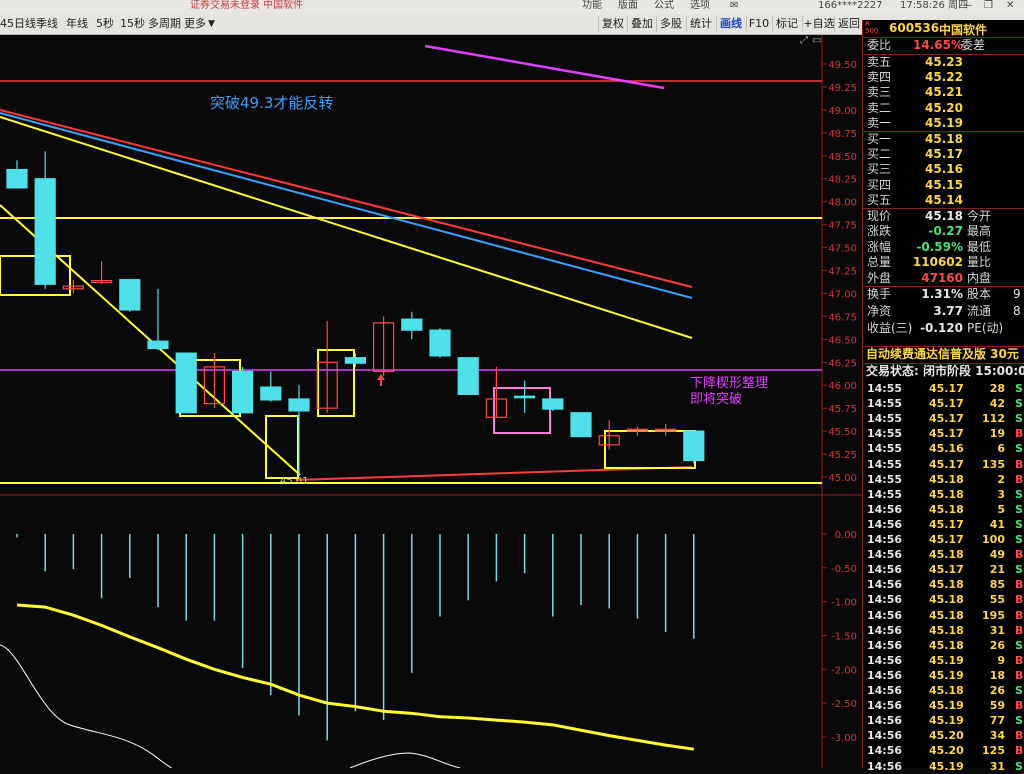 The width and height of the screenshot is (1024, 774). Describe the element at coordinates (943, 479) in the screenshot. I see `tick-row: 14:55 45.18 2 B` at that location.